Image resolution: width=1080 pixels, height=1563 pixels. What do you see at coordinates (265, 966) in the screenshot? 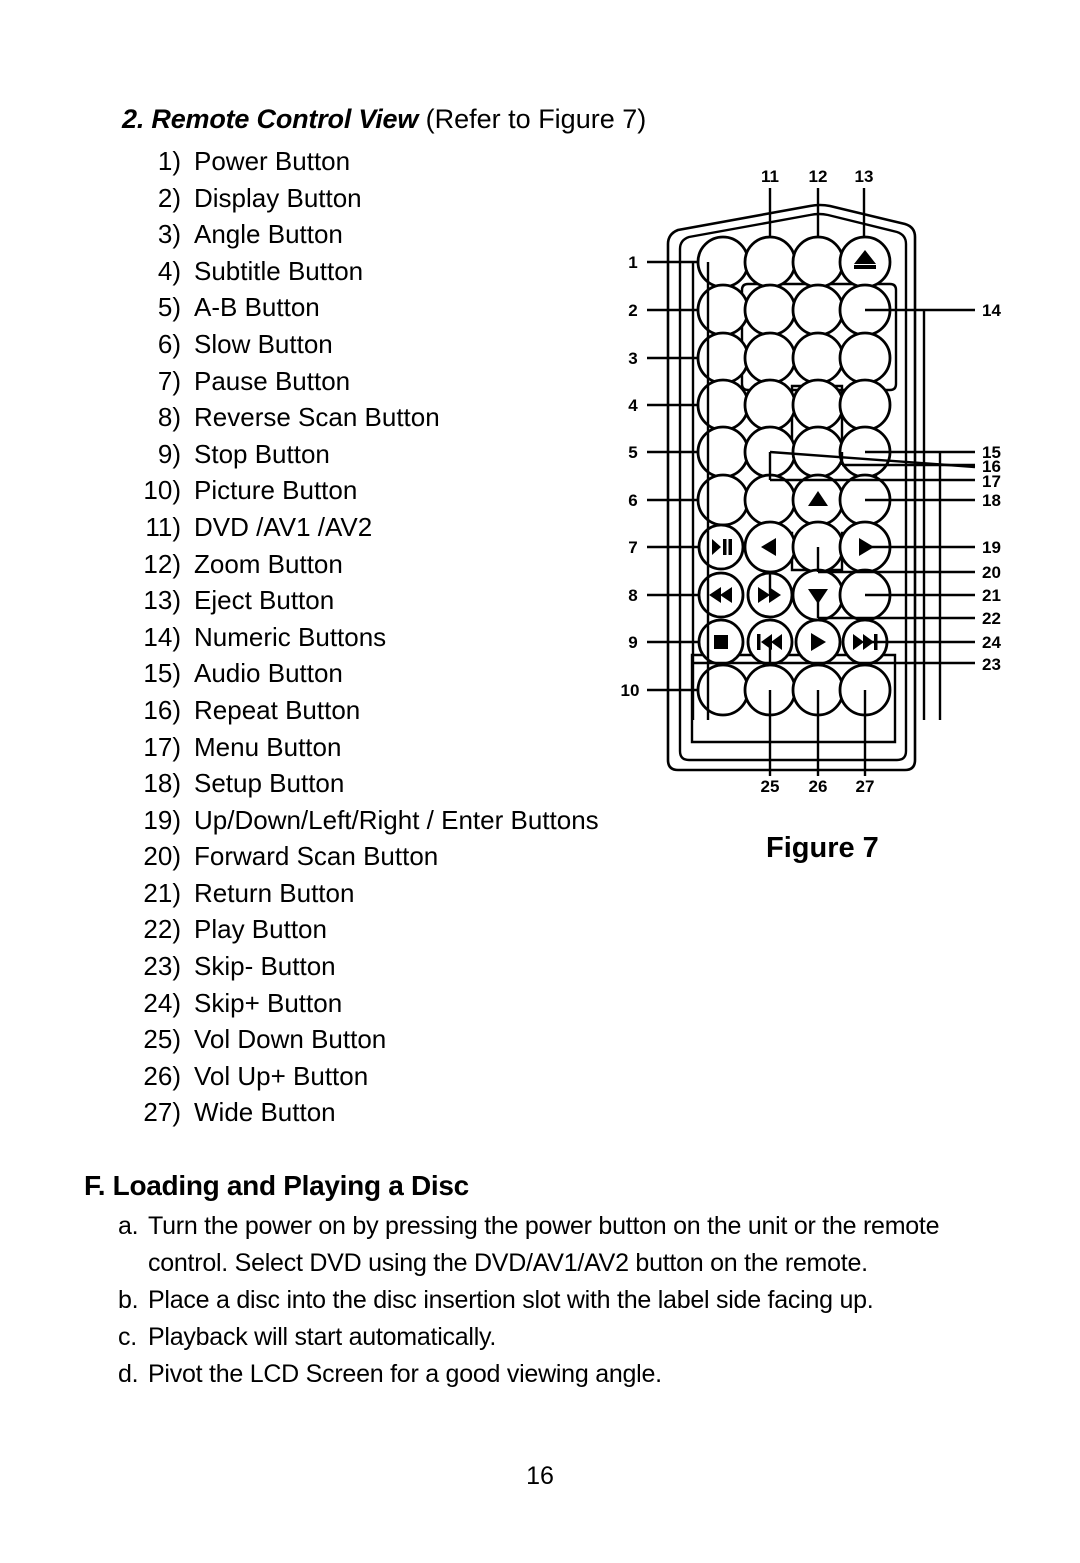
I see `list-item-label: Skip- Button` at bounding box center [265, 966].